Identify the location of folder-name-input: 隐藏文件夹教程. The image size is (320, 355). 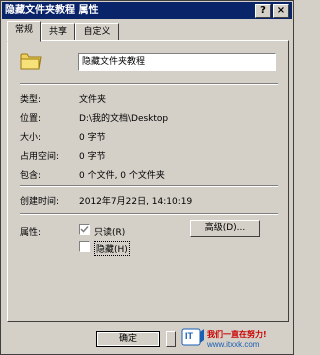
(177, 62).